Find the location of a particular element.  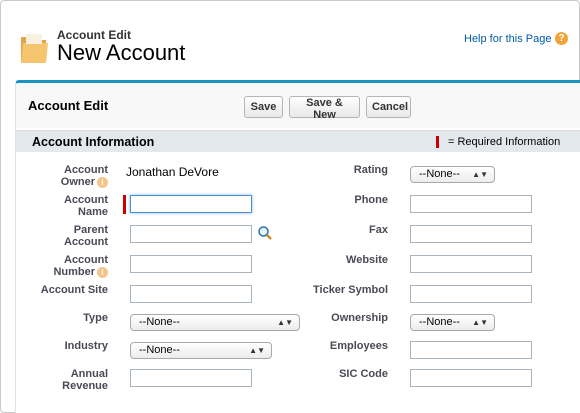

page-title: New Account is located at coordinates (121, 52).